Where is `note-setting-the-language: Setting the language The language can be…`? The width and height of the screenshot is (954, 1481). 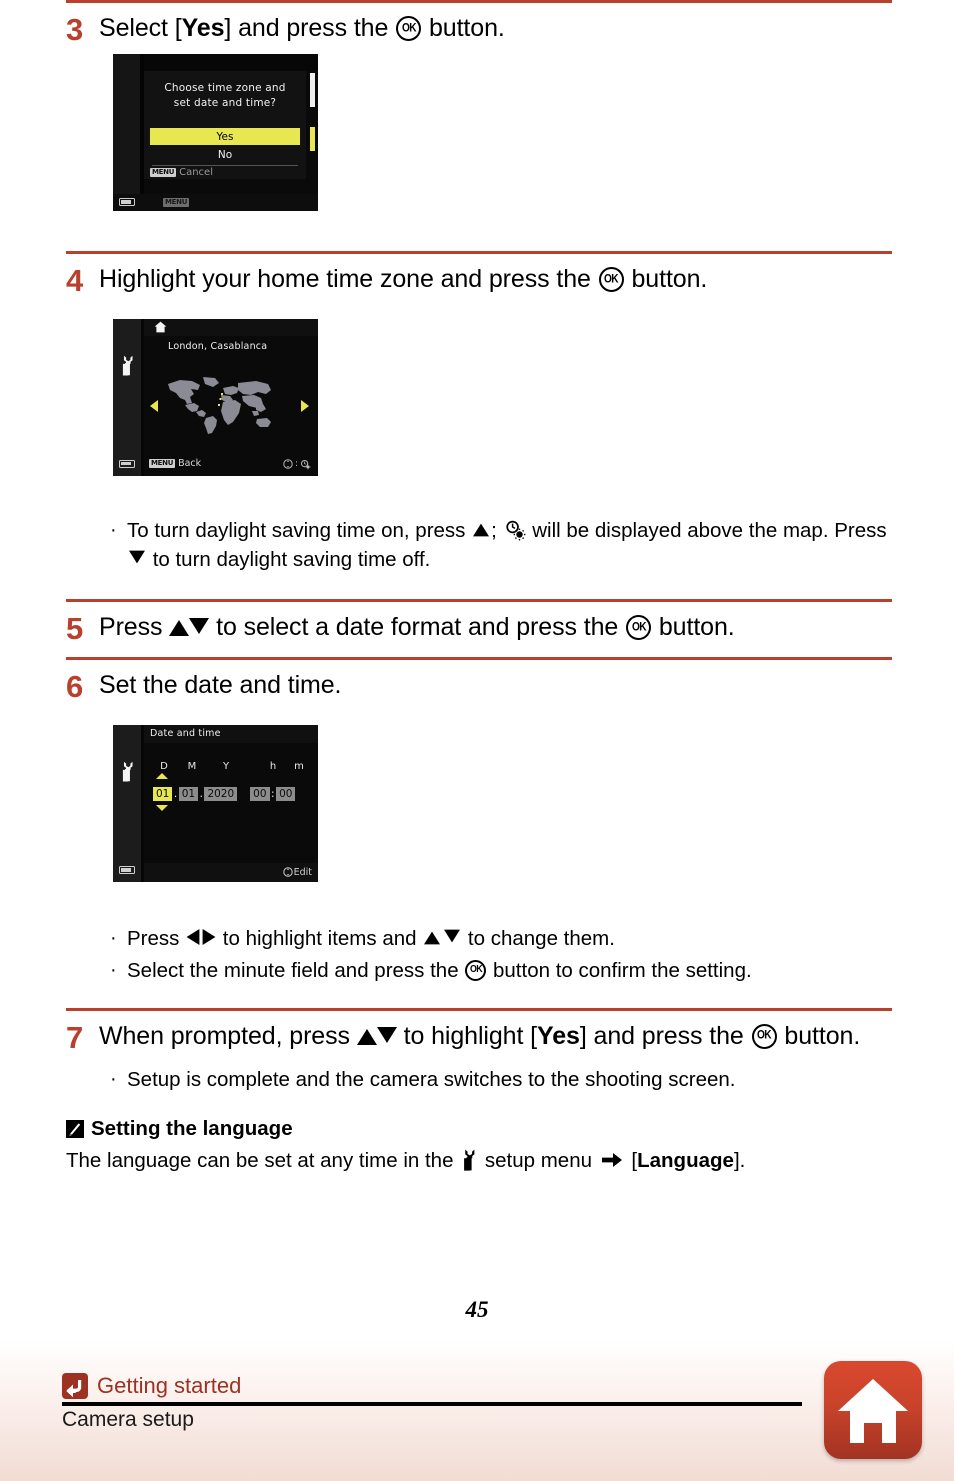
note-setting-the-language: Setting the language The language can be… is located at coordinates (477, 1141).